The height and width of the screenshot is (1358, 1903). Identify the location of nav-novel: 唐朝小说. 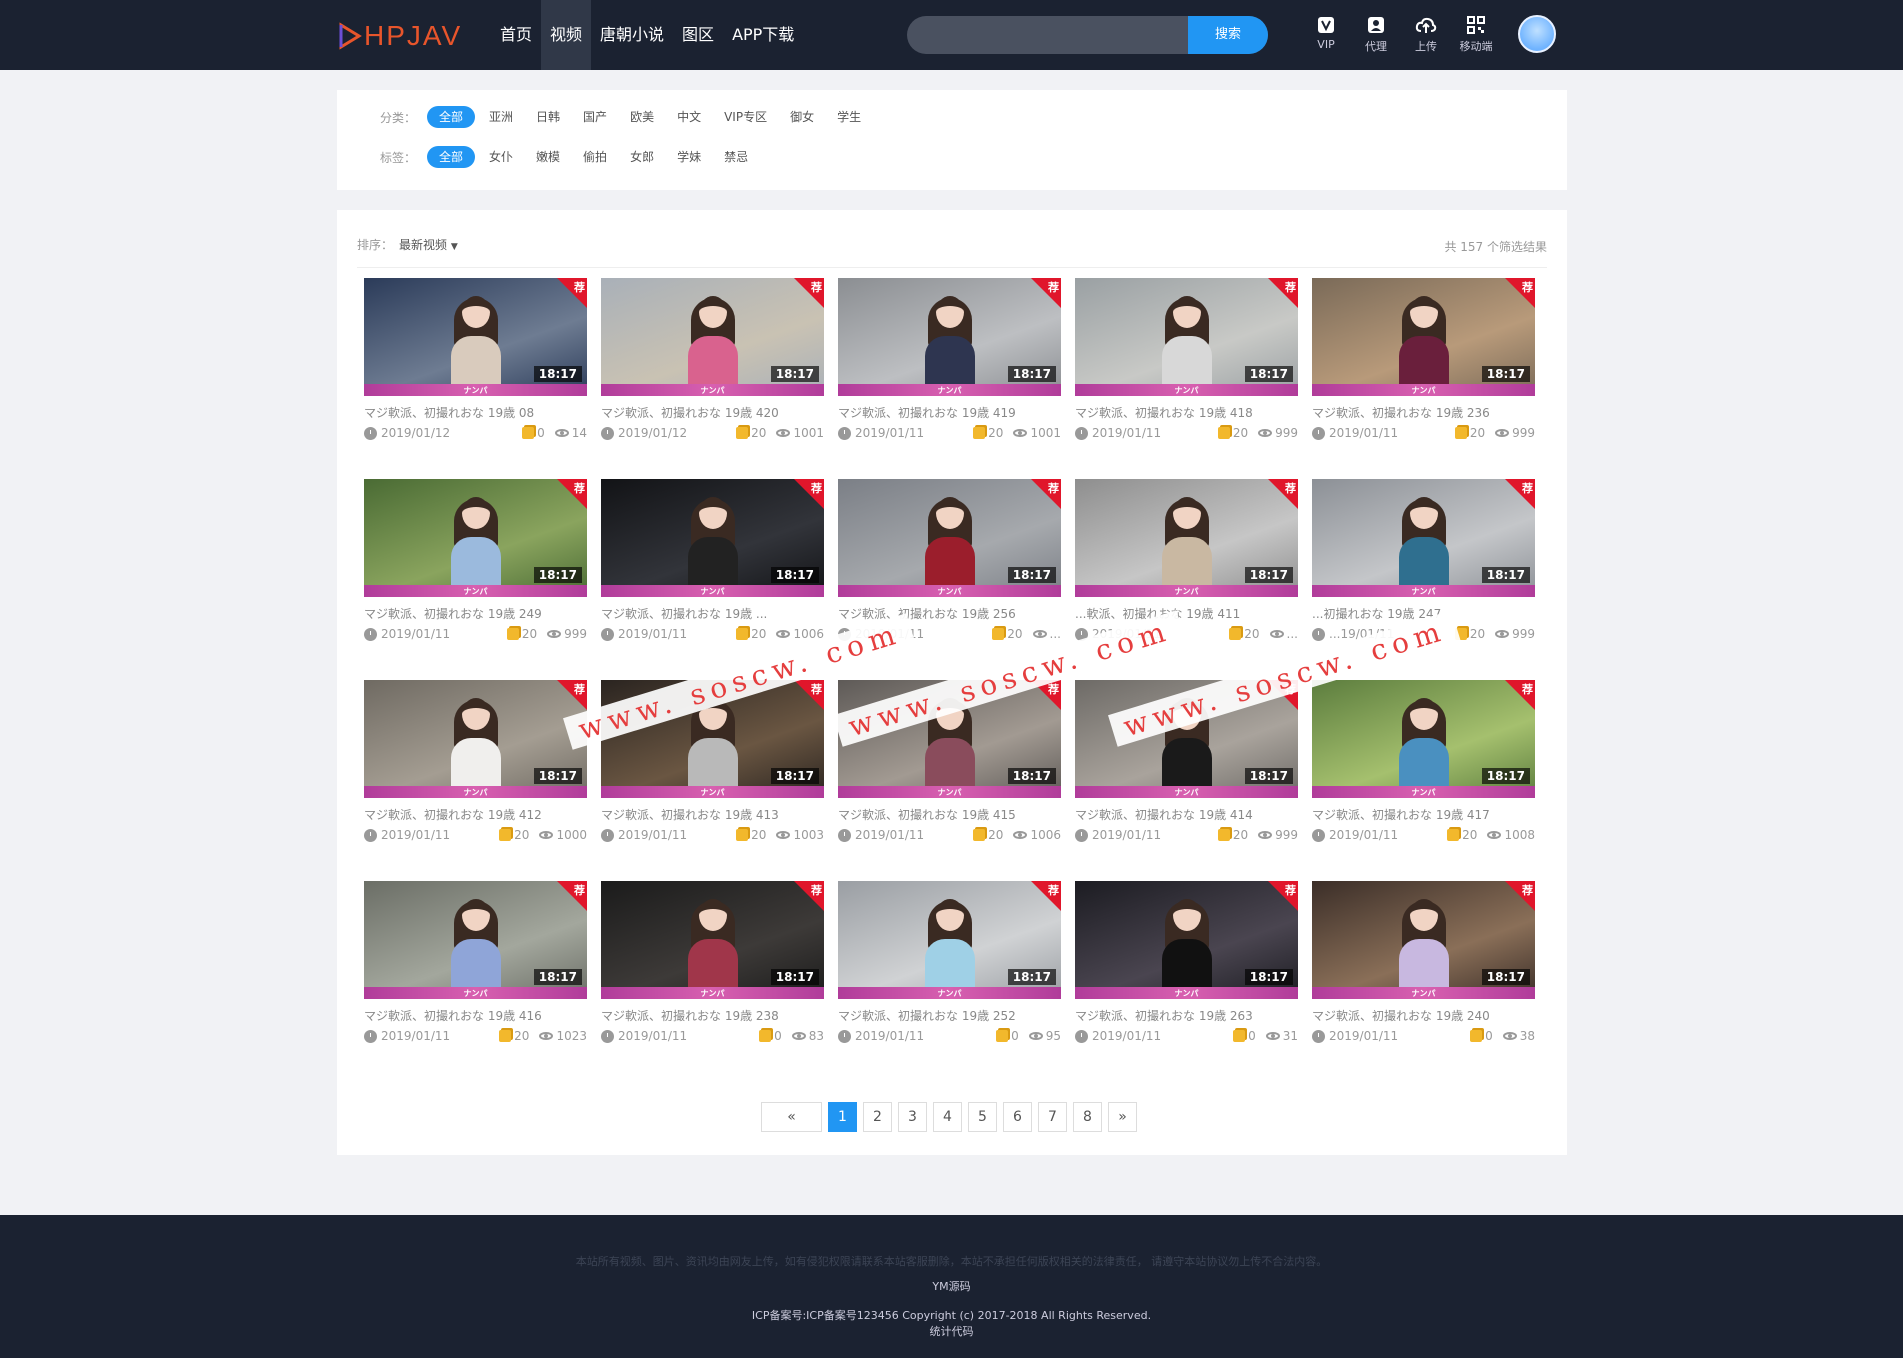
(632, 35).